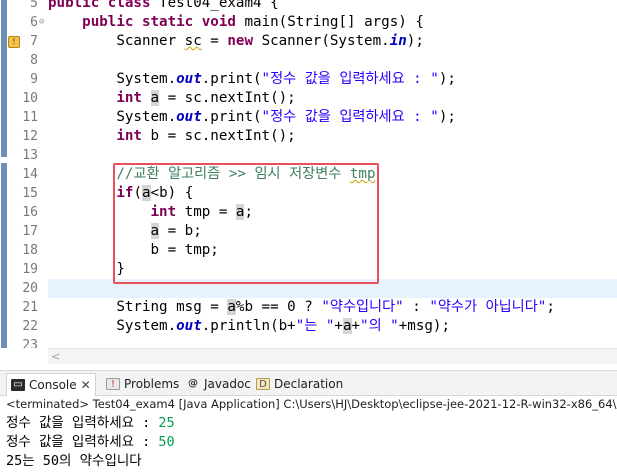 This screenshot has height=473, width=617. Describe the element at coordinates (223, 136) in the screenshot. I see `code-token: b = sc.nextInt();` at that location.